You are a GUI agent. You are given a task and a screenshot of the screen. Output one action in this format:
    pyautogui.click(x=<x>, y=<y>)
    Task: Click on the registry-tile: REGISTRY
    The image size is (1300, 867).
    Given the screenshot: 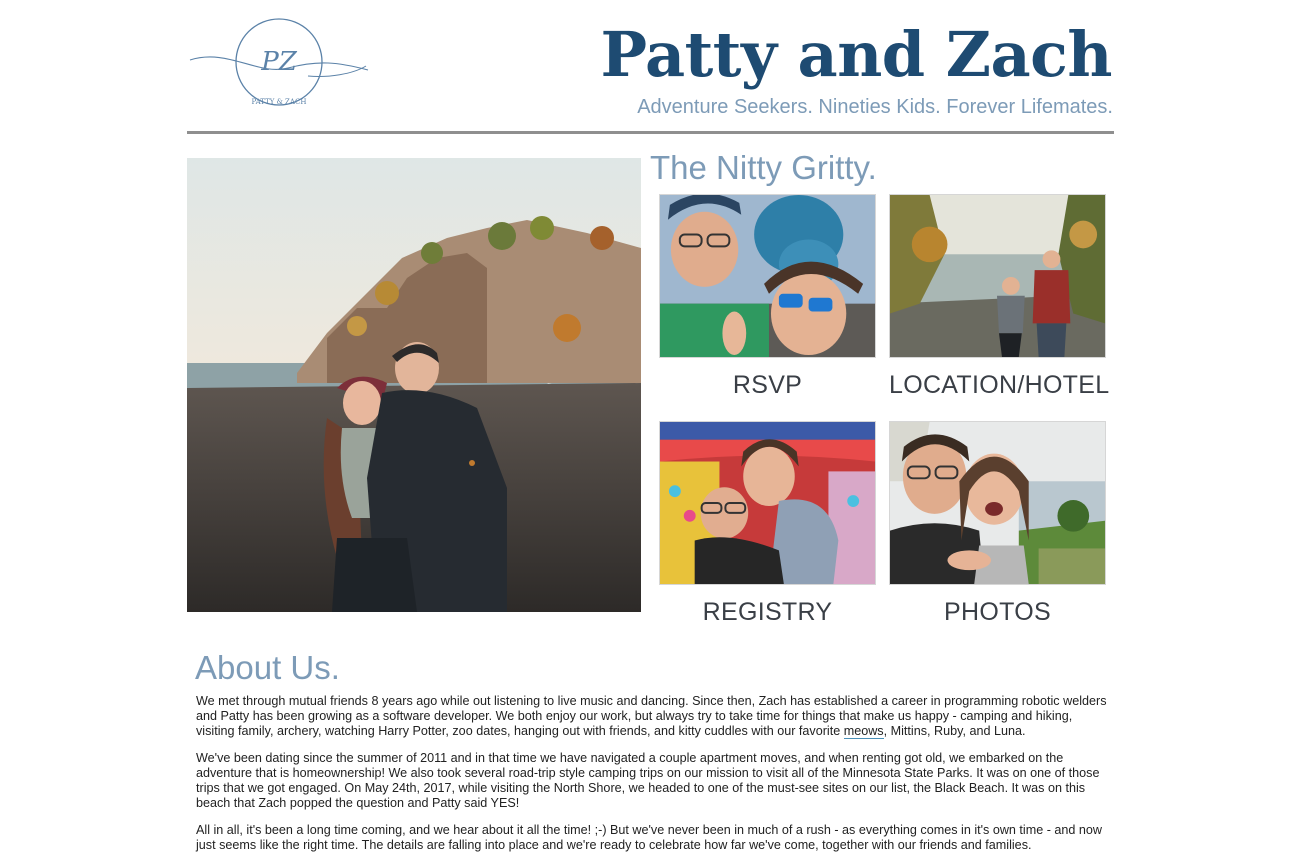 What is the action you would take?
    pyautogui.click(x=767, y=524)
    